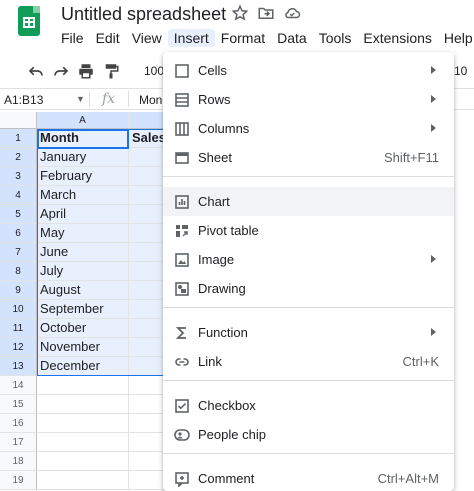  Describe the element at coordinates (83, 157) in the screenshot. I see `table-cell: January` at that location.